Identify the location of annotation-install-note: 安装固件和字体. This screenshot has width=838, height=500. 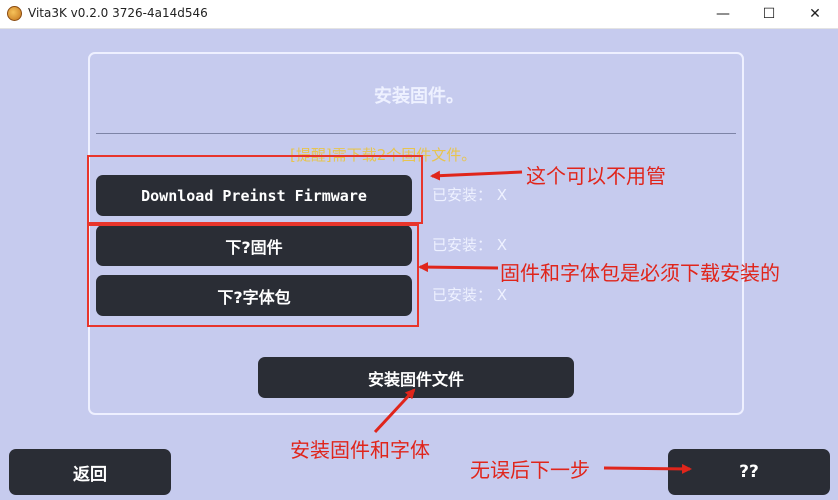
(360, 450).